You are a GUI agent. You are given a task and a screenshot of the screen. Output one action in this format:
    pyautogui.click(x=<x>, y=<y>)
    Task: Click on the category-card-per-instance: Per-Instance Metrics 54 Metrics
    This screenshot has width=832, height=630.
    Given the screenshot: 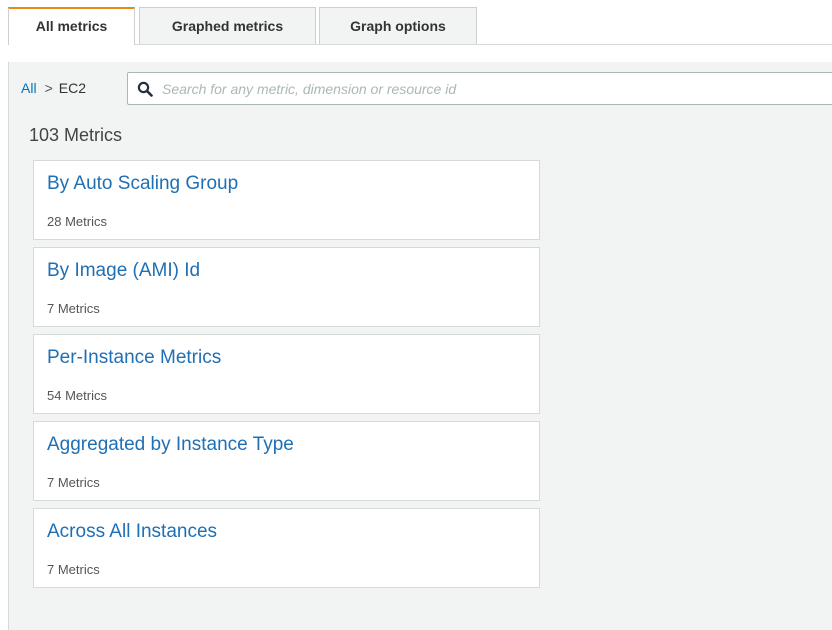 What is the action you would take?
    pyautogui.click(x=286, y=374)
    